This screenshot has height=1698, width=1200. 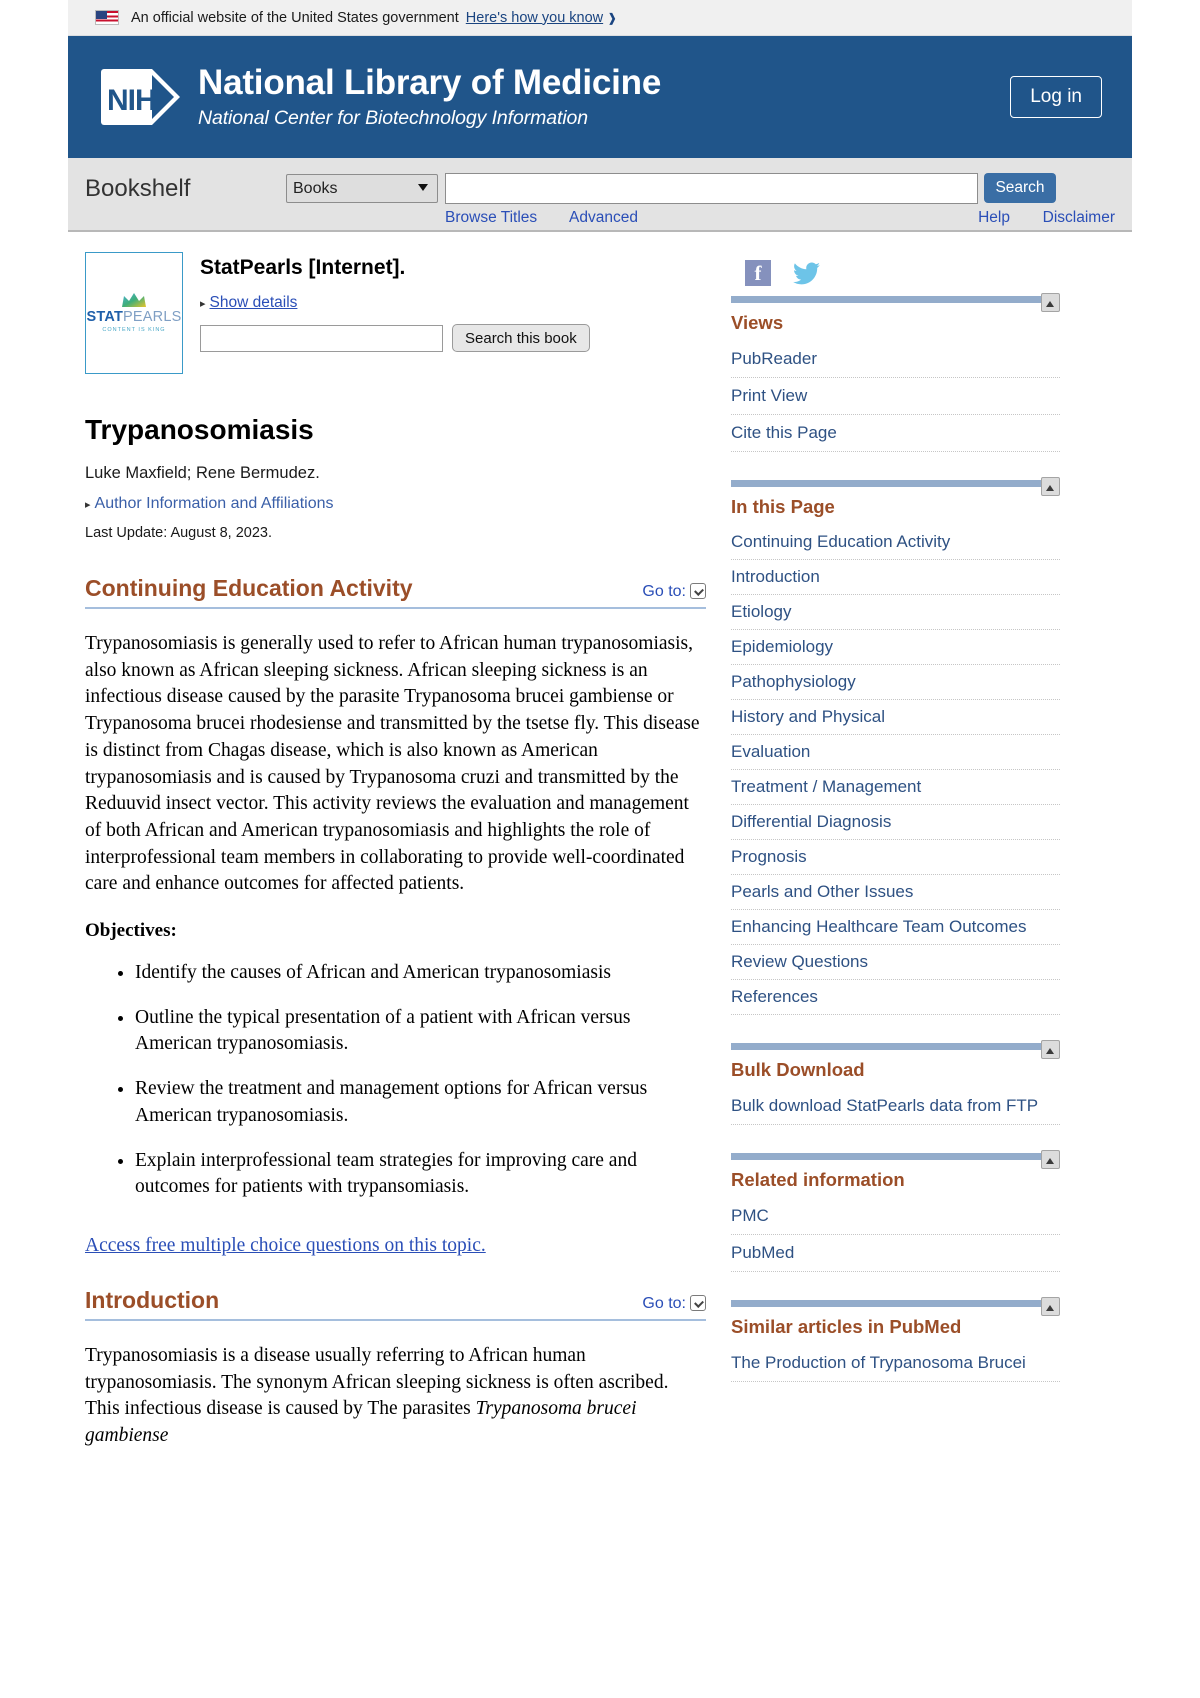 What do you see at coordinates (534, 18) in the screenshot?
I see `gov-banner-link: Here's how you know` at bounding box center [534, 18].